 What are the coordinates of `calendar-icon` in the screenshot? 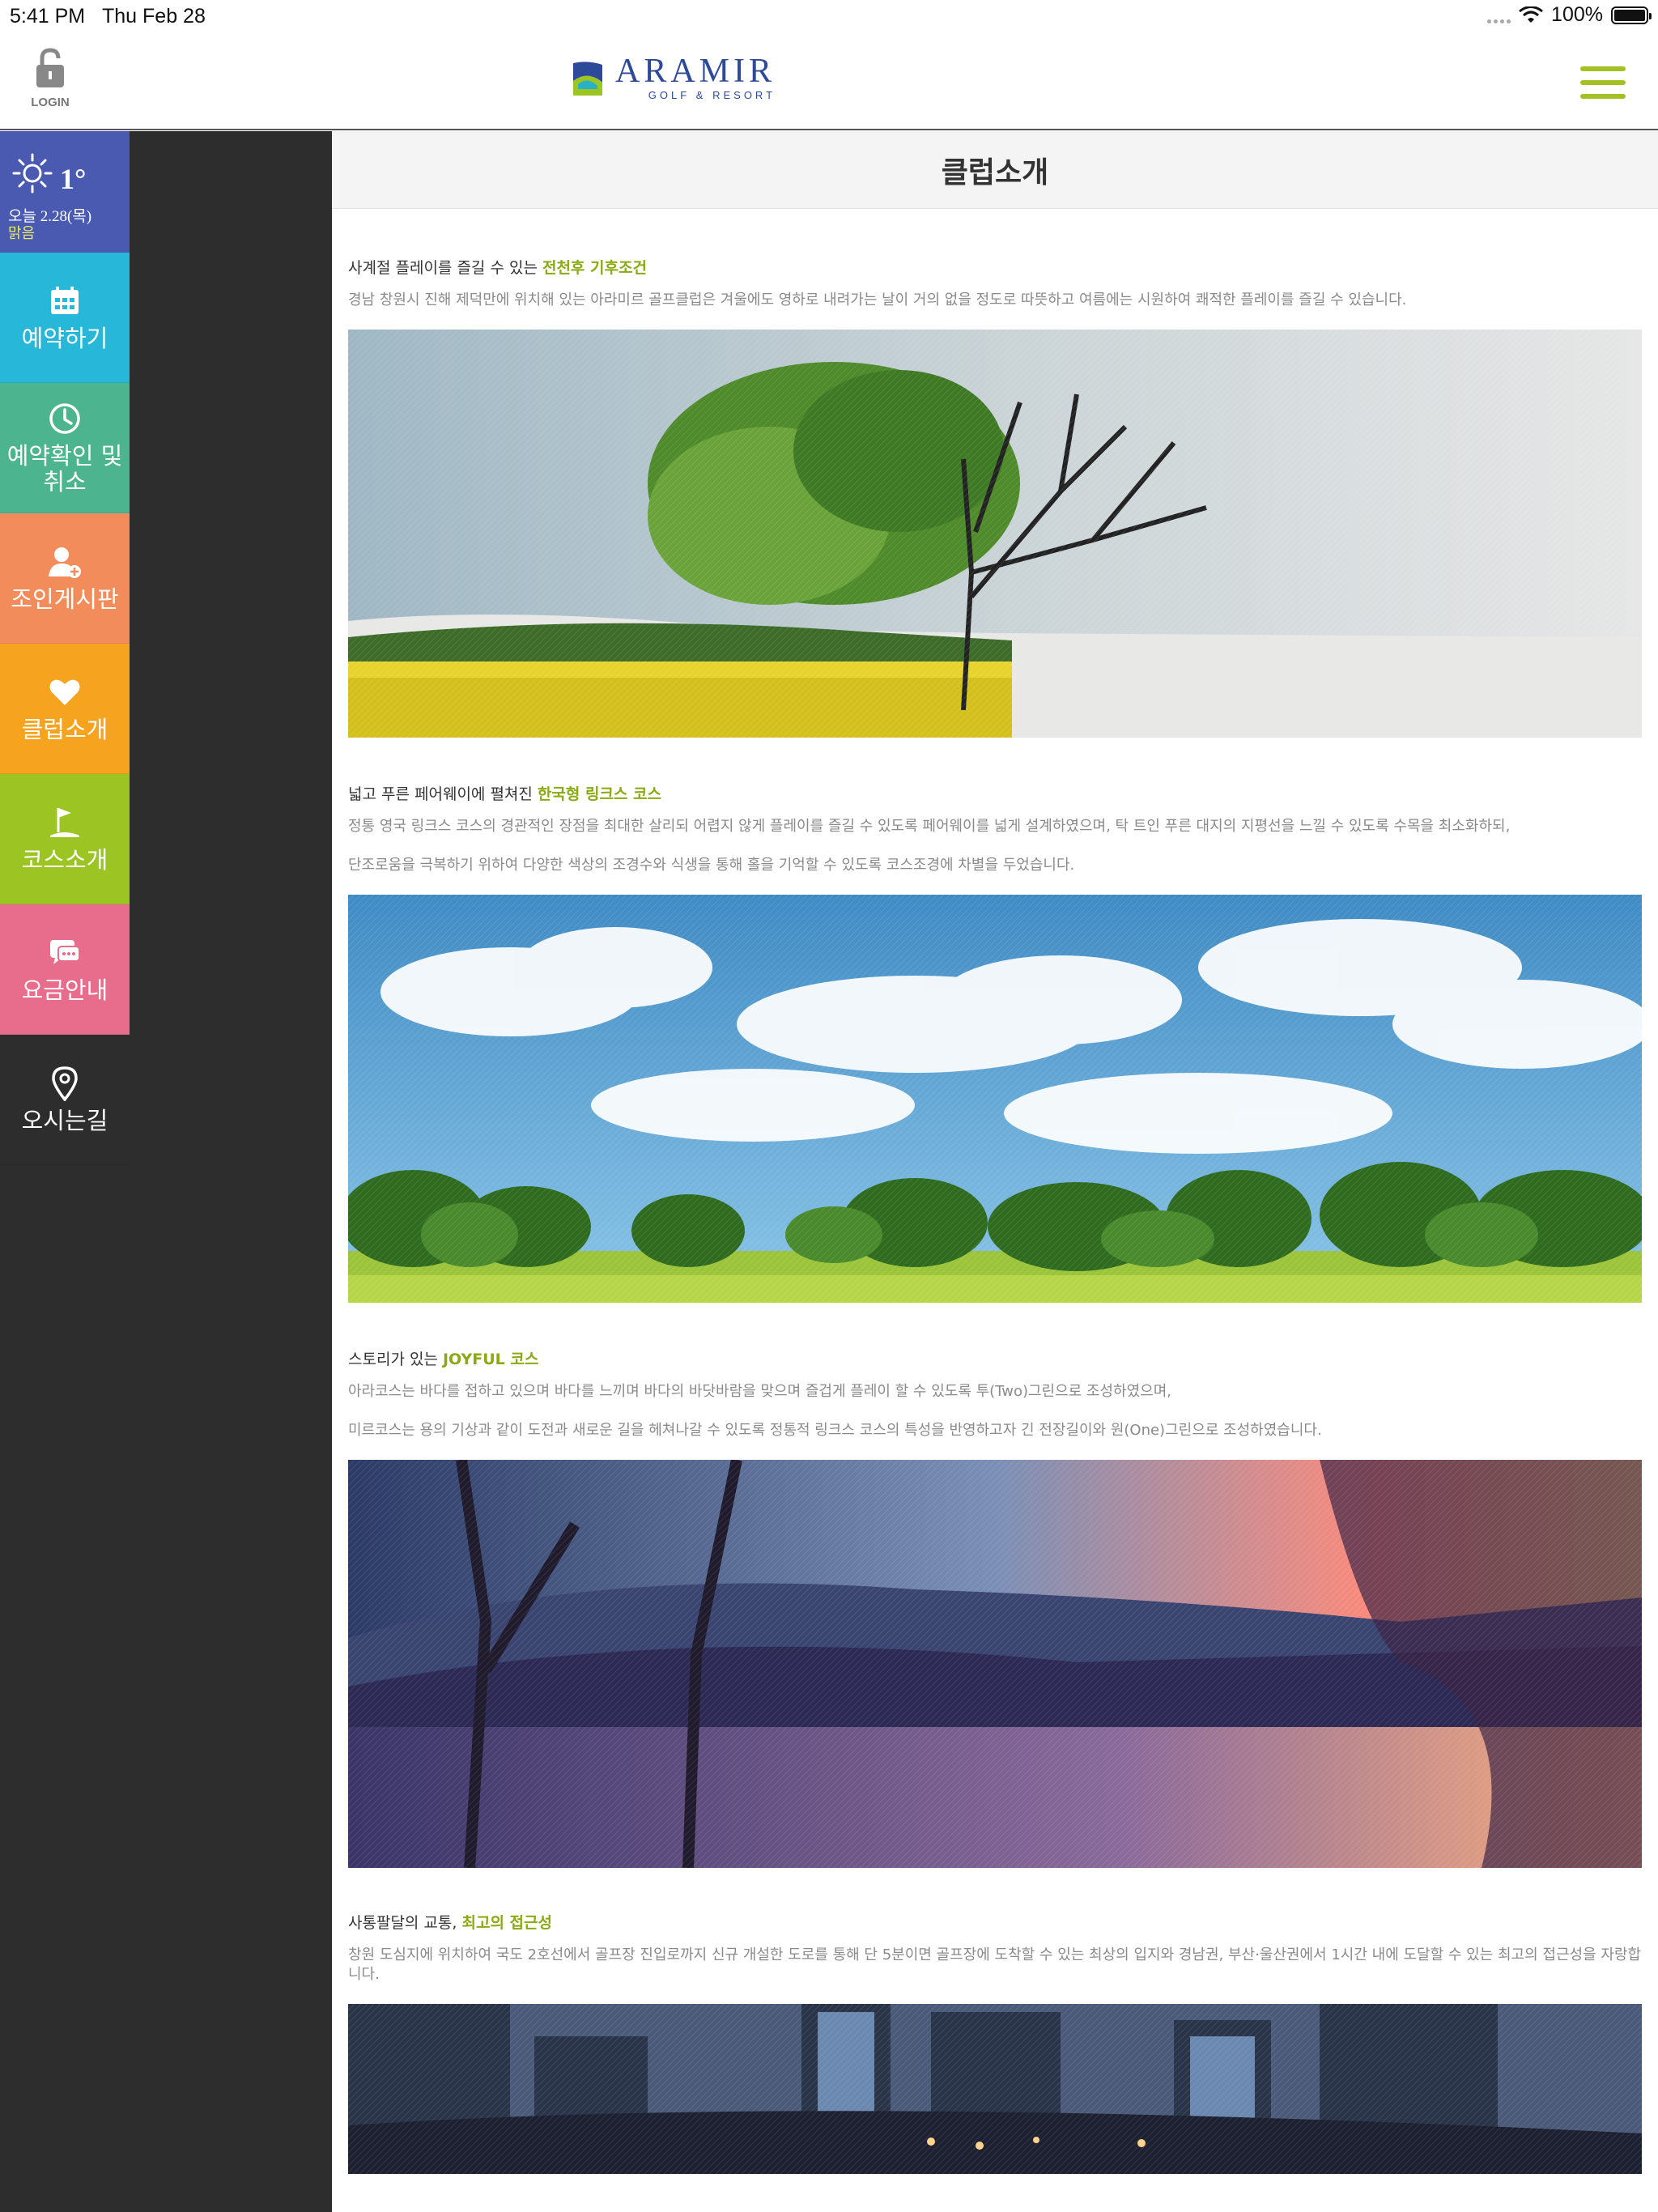 It's located at (65, 301).